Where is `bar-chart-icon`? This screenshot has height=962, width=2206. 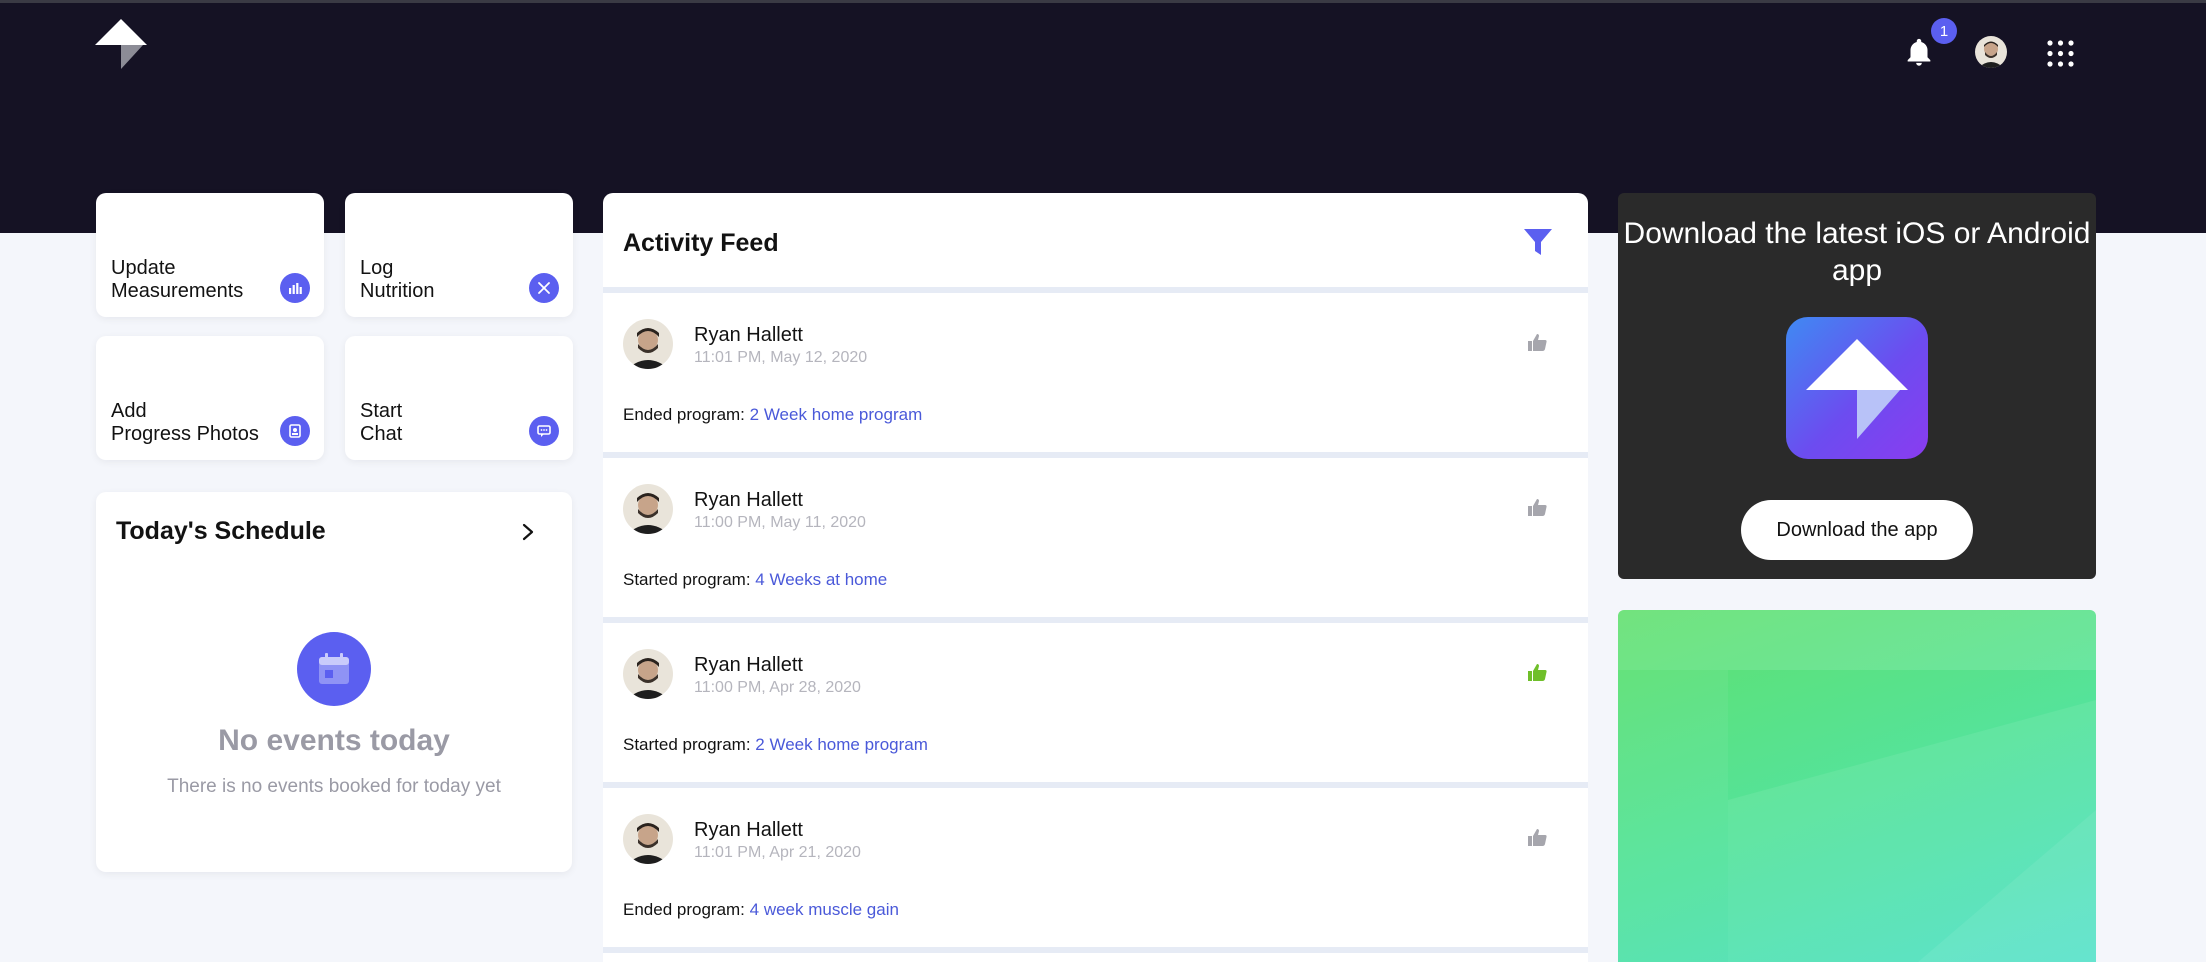
bar-chart-icon is located at coordinates (295, 288).